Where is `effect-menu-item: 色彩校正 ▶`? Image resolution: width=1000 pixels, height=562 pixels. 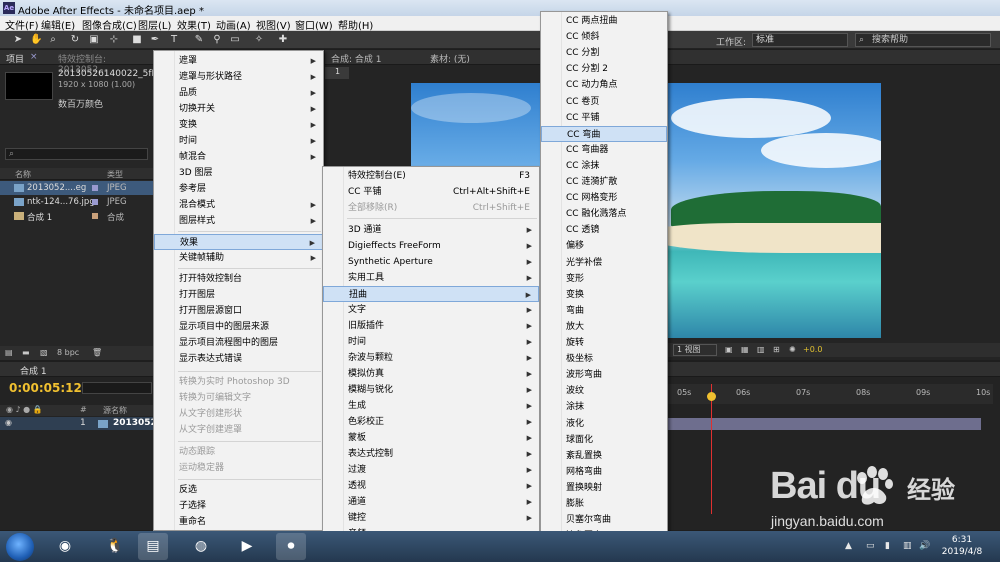
effect-menu-item: 色彩校正 ▶ is located at coordinates (431, 422).